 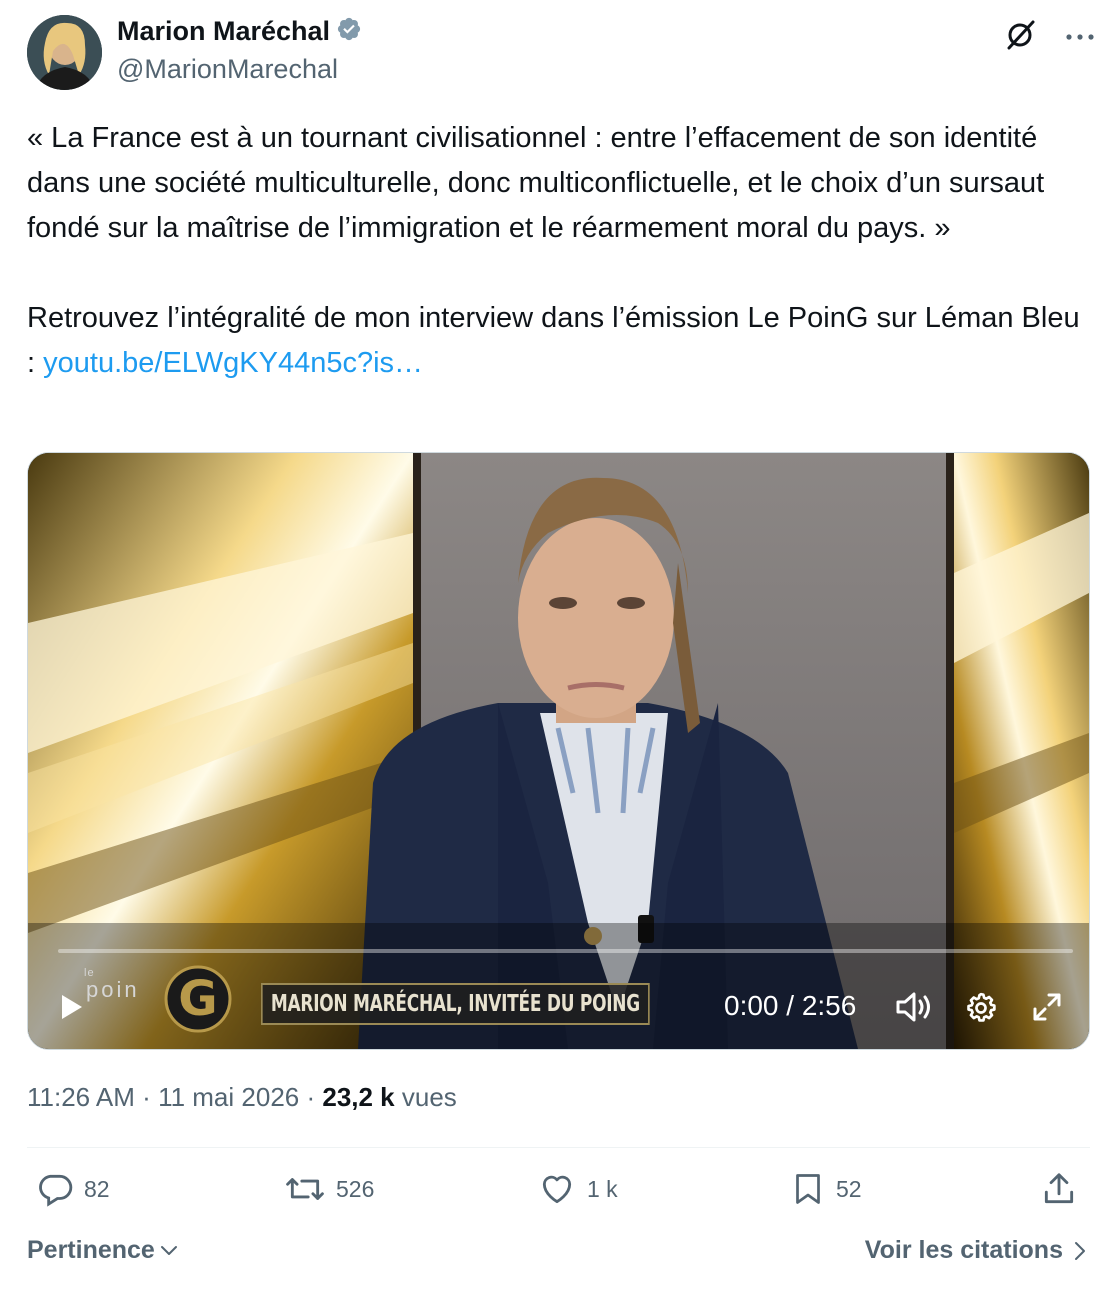 I want to click on avatar-image, so click(x=64, y=52).